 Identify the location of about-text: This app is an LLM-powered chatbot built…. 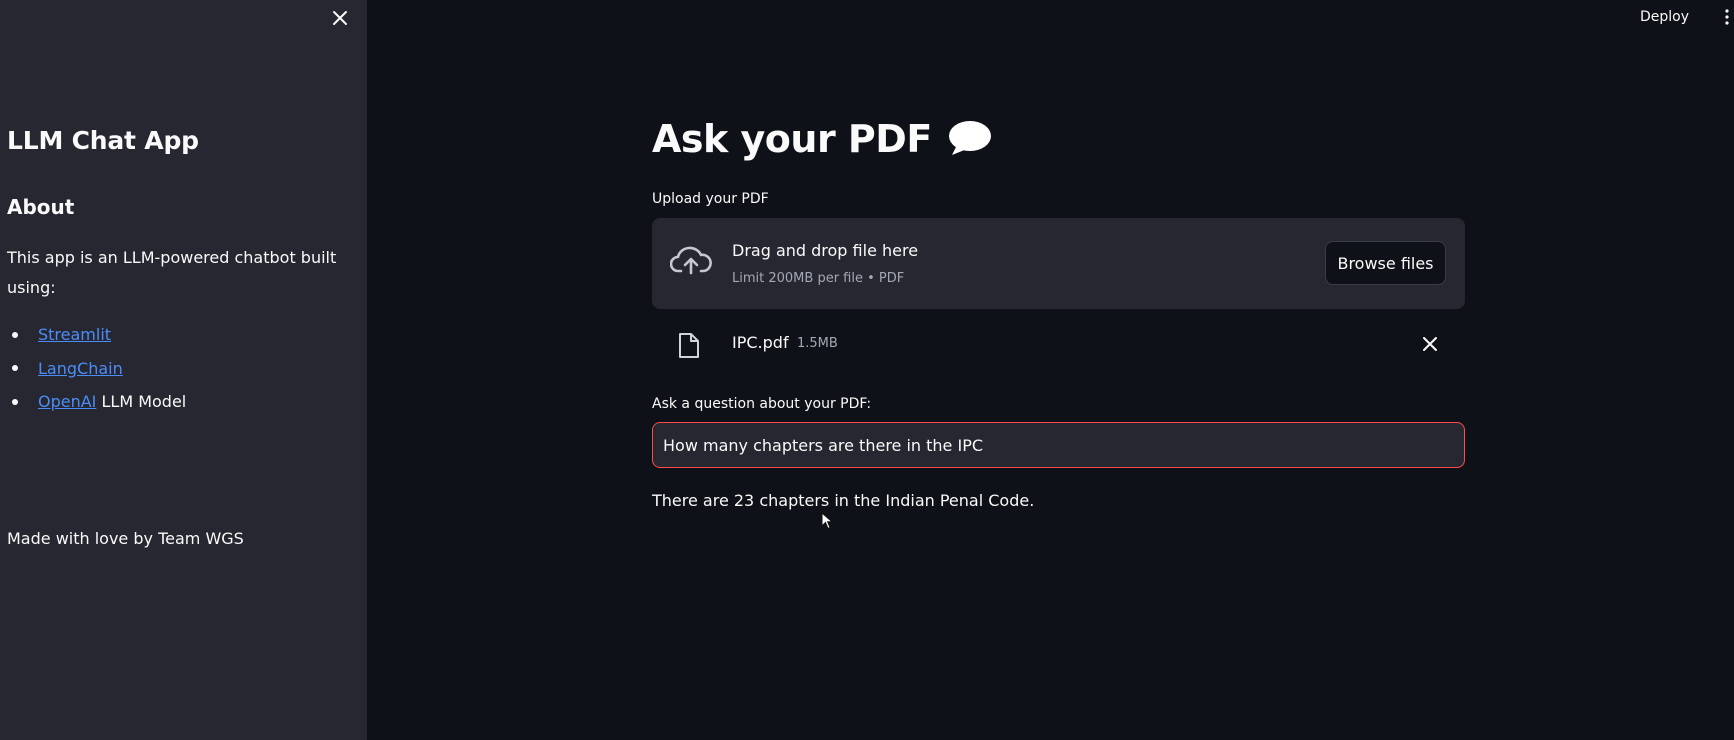
(172, 272).